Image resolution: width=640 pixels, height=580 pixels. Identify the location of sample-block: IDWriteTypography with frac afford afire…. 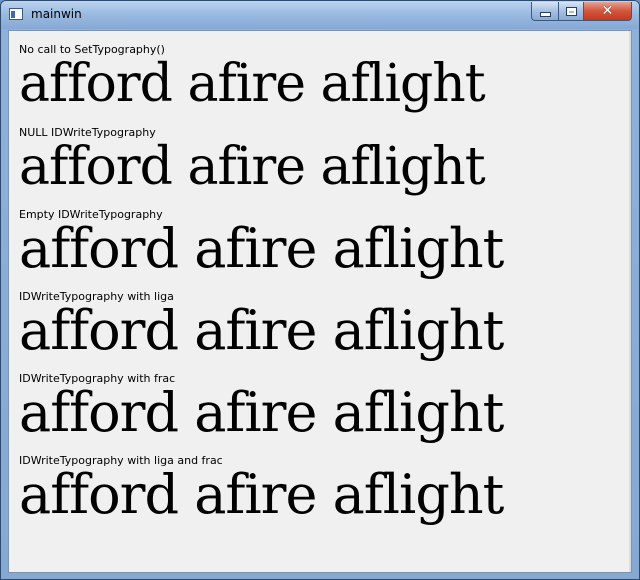
(261, 408).